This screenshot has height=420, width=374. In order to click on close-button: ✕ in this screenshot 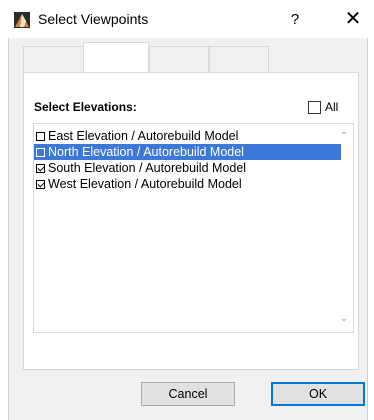, I will do `click(353, 19)`.